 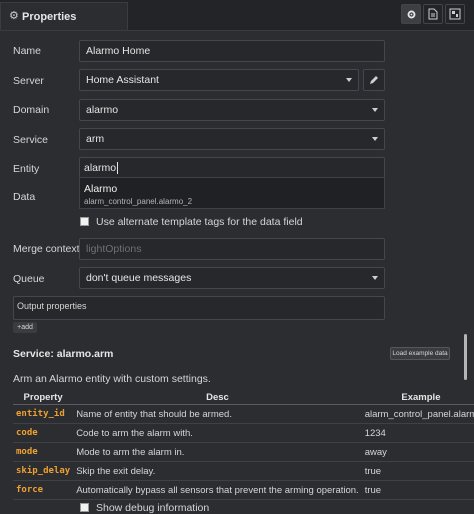 What do you see at coordinates (26, 169) in the screenshot?
I see `entity-label: Entity` at bounding box center [26, 169].